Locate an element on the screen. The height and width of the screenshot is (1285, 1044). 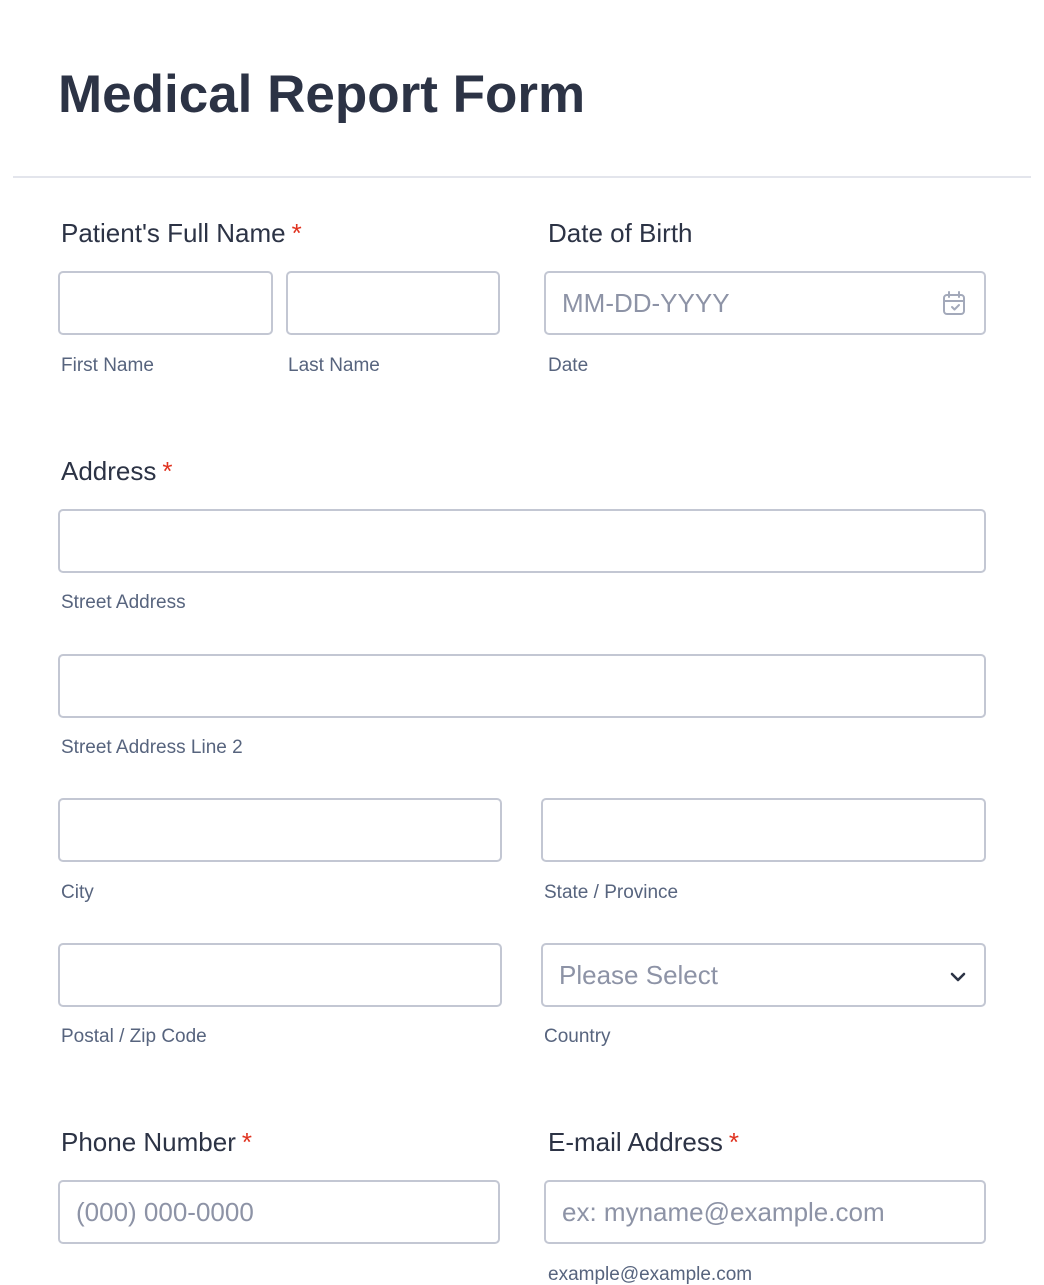
postal-code-sublabel: Postal / Zip Code is located at coordinates (134, 1036).